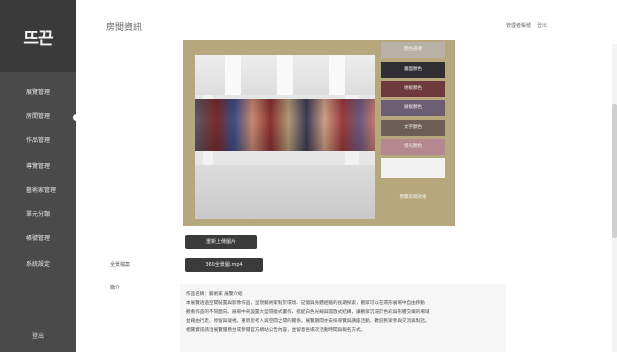 Image resolution: width=617 pixels, height=352 pixels. I want to click on sidebar-item-categories: 單元分類, so click(38, 215).